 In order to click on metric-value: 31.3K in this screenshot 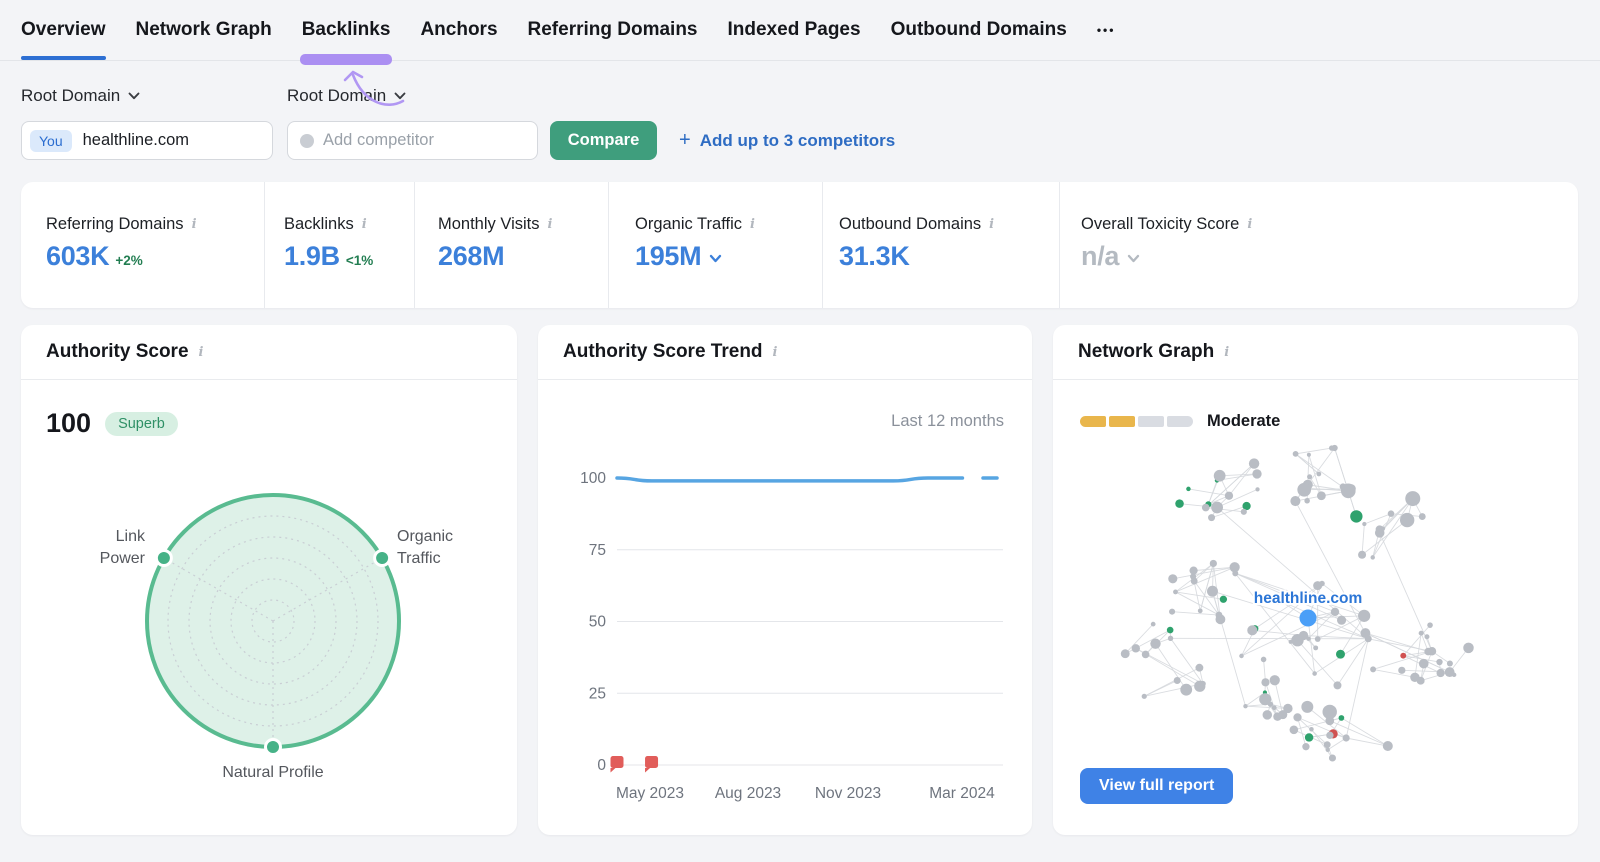, I will do `click(874, 256)`.